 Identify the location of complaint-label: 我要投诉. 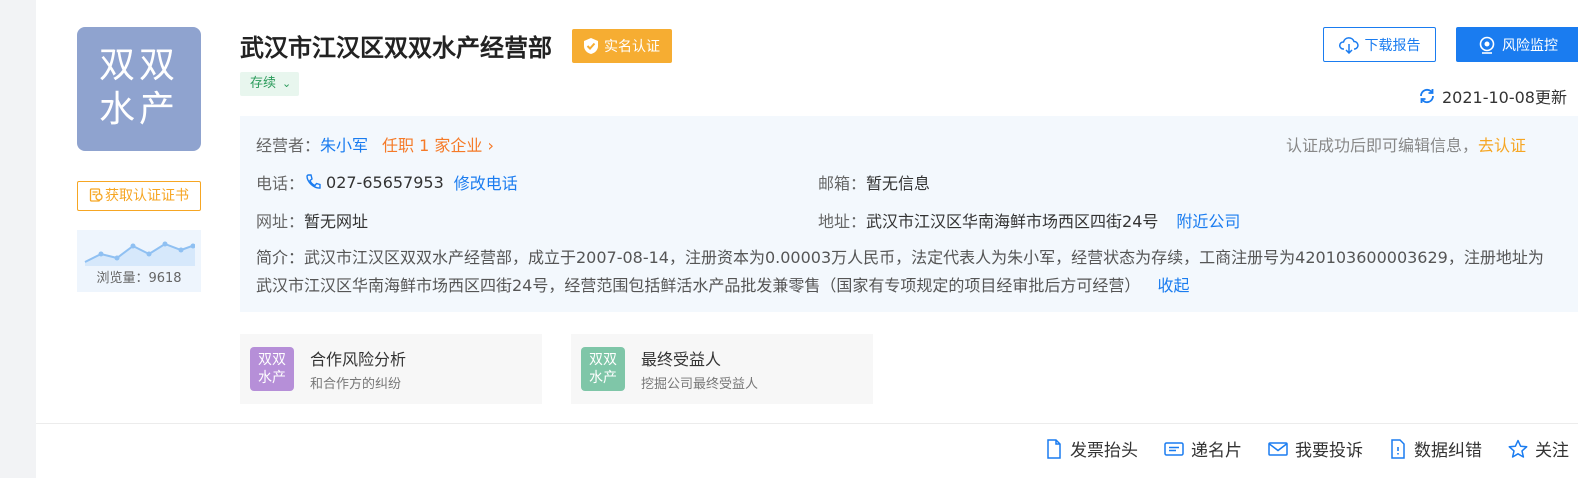
(1329, 451).